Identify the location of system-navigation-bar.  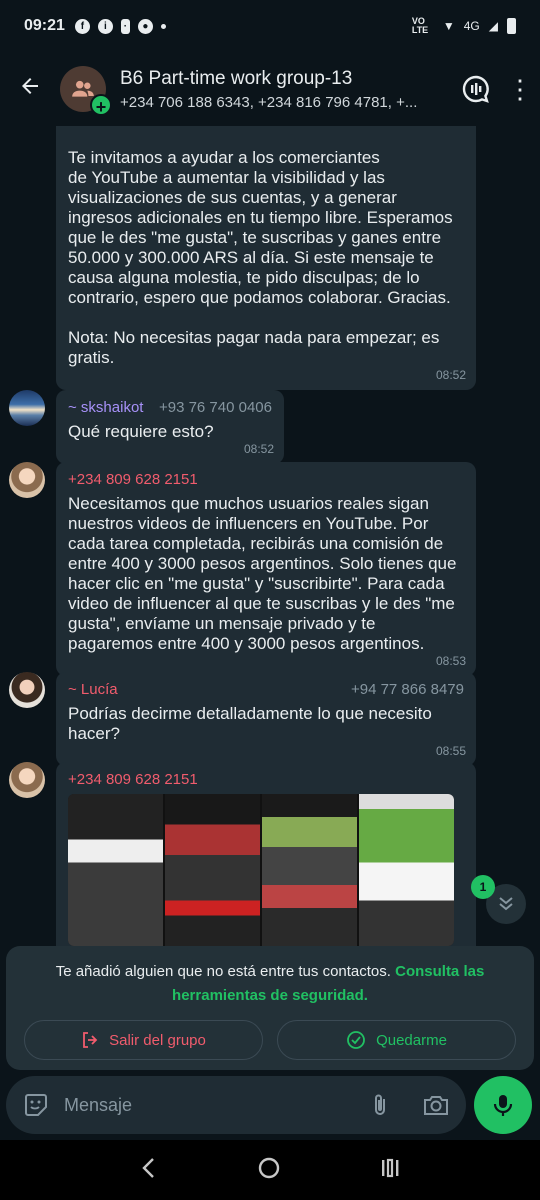
(270, 1170).